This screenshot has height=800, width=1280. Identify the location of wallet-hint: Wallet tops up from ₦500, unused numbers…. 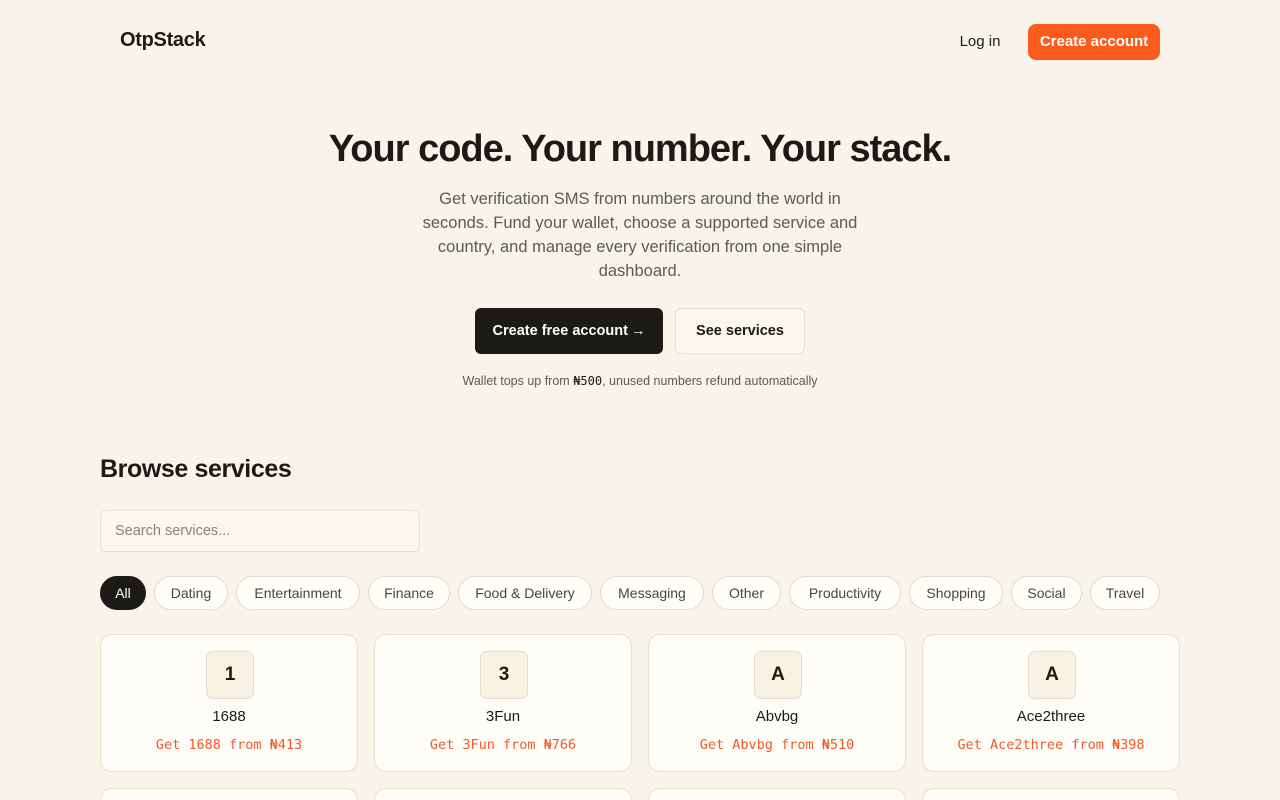
(640, 381).